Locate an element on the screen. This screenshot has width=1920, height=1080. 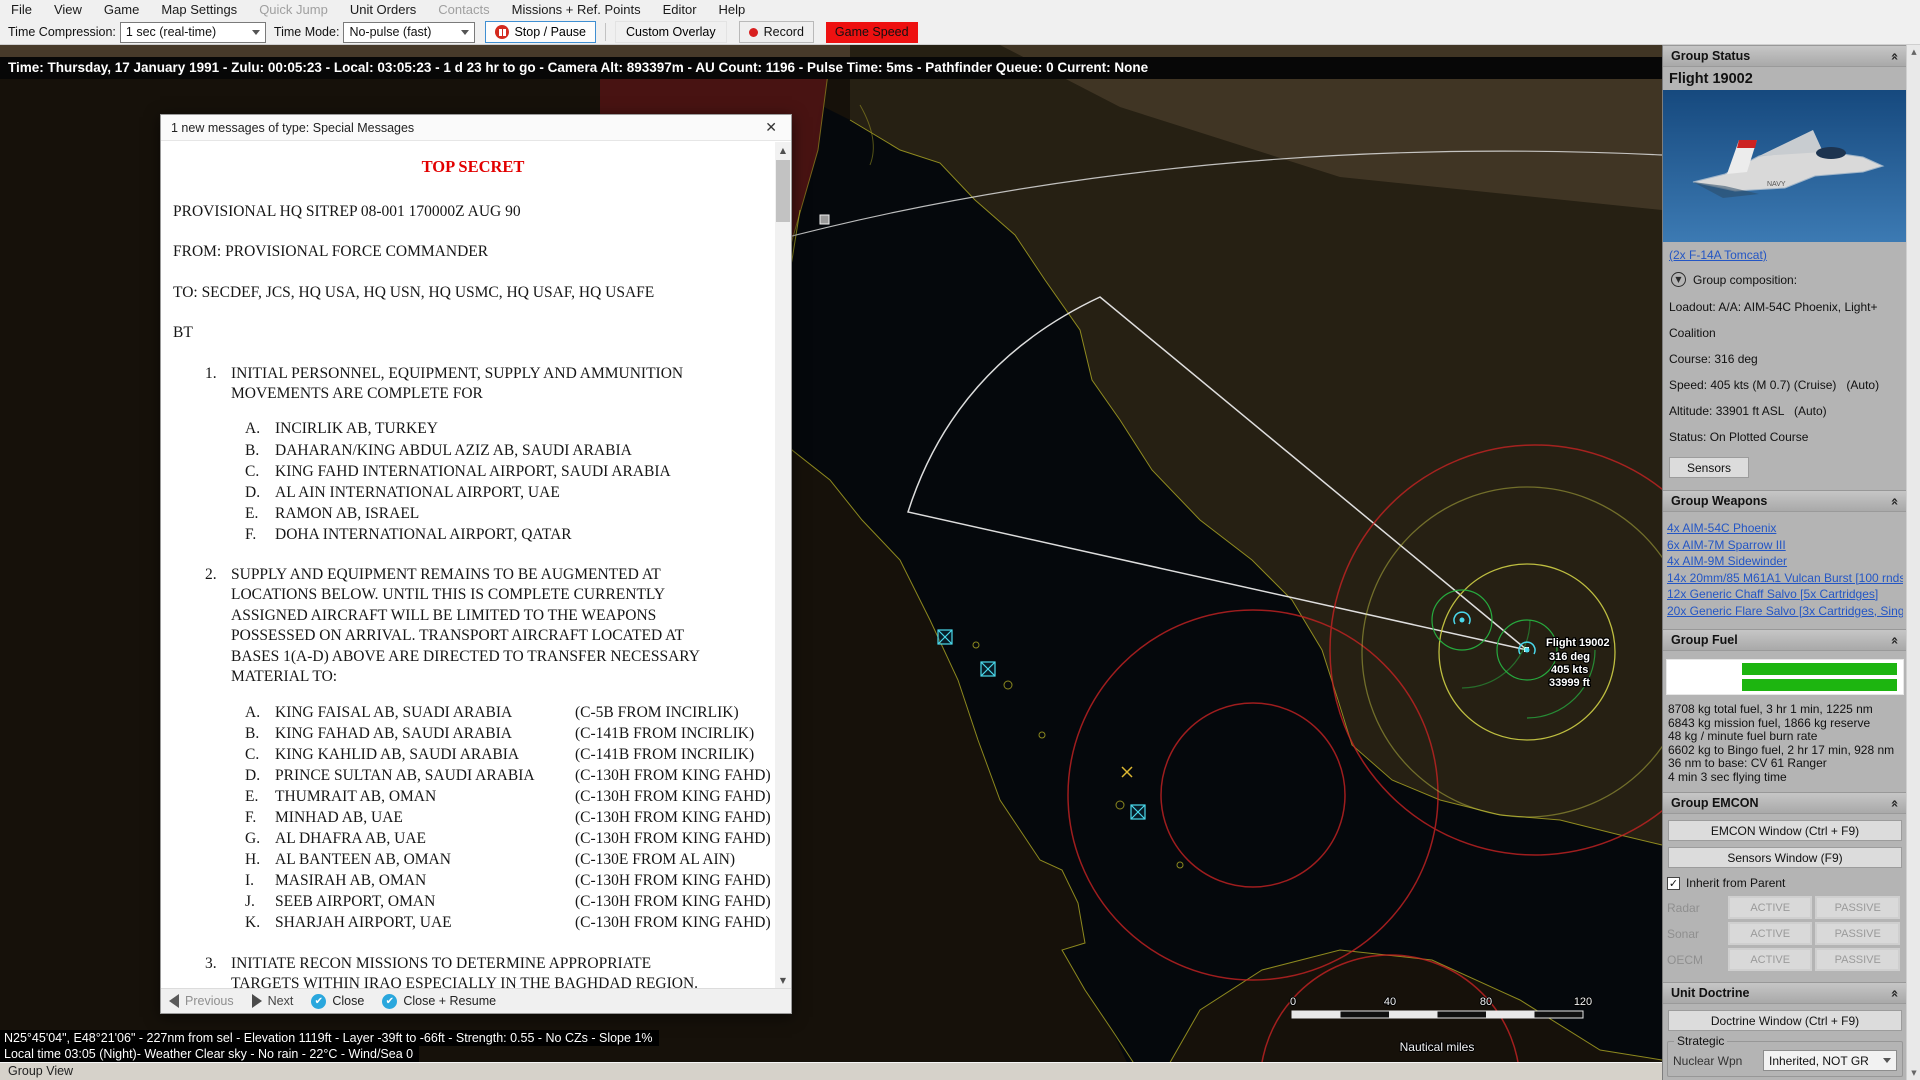
sidebar-scrollbar: ▲ ▼ is located at coordinates (1913, 562).